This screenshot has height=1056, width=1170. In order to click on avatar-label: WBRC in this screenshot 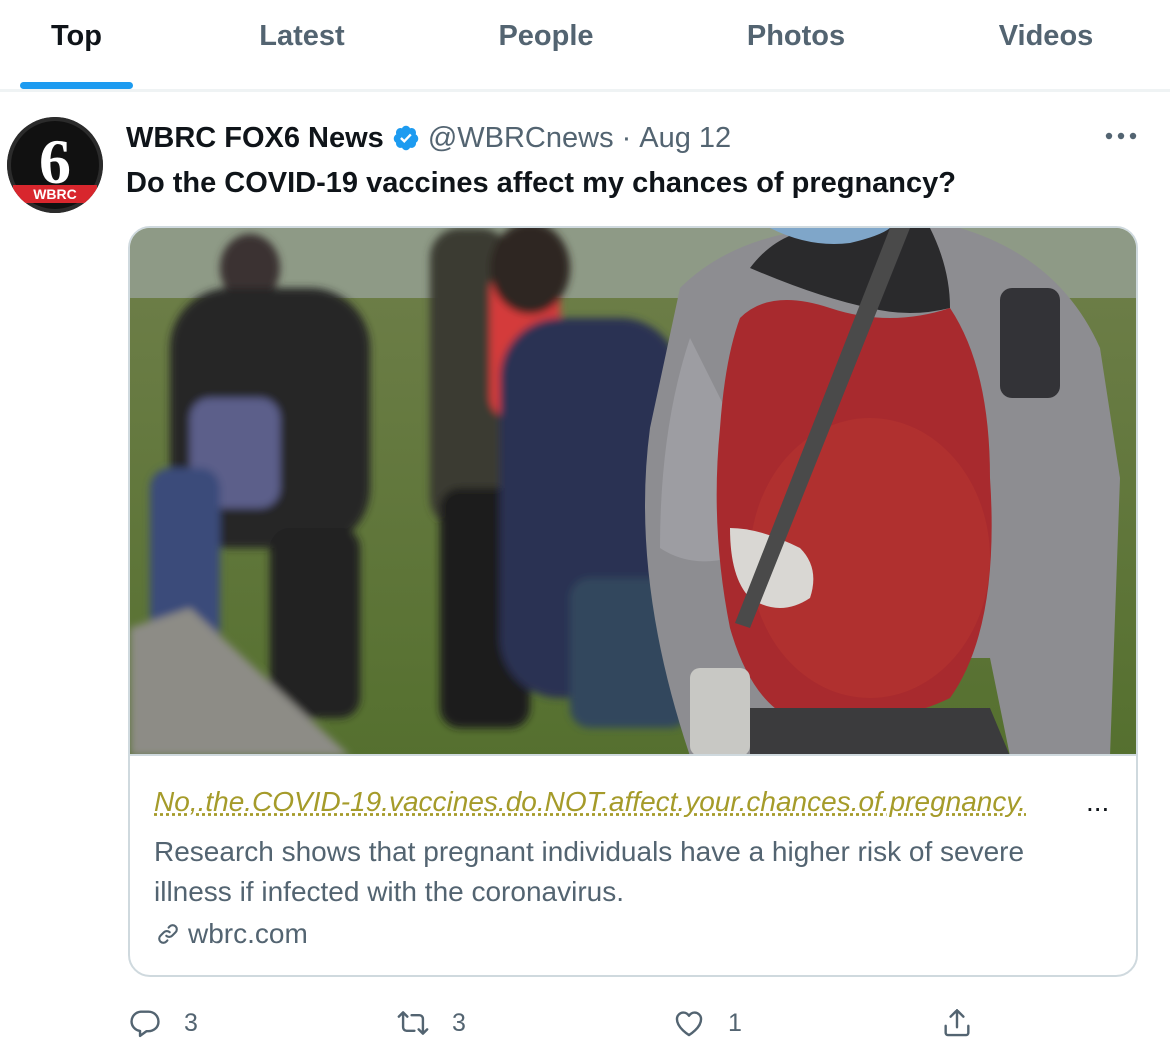, I will do `click(55, 194)`.